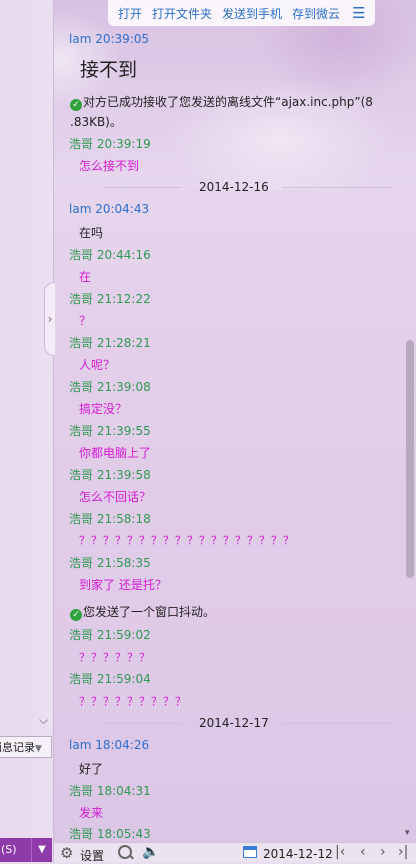 The height and width of the screenshot is (864, 416). I want to click on system-notice-cont: .83KB)。, so click(96, 122).